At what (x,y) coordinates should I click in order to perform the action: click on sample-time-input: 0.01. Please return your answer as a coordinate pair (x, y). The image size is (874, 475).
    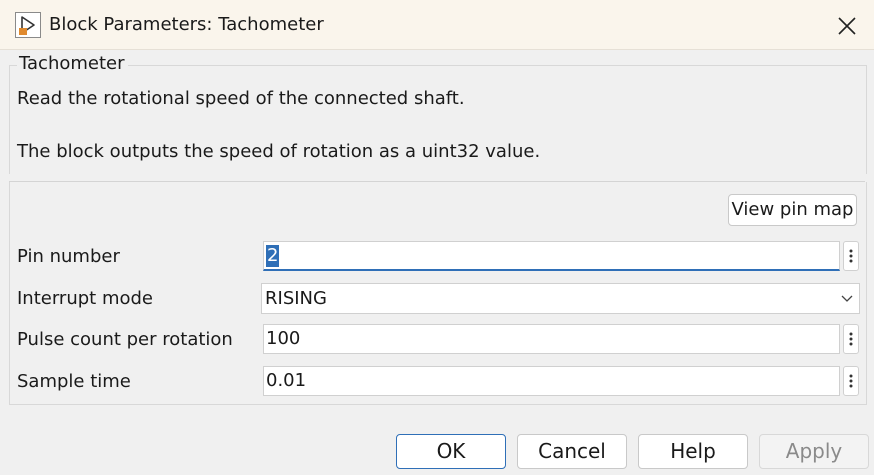
    Looking at the image, I should click on (551, 381).